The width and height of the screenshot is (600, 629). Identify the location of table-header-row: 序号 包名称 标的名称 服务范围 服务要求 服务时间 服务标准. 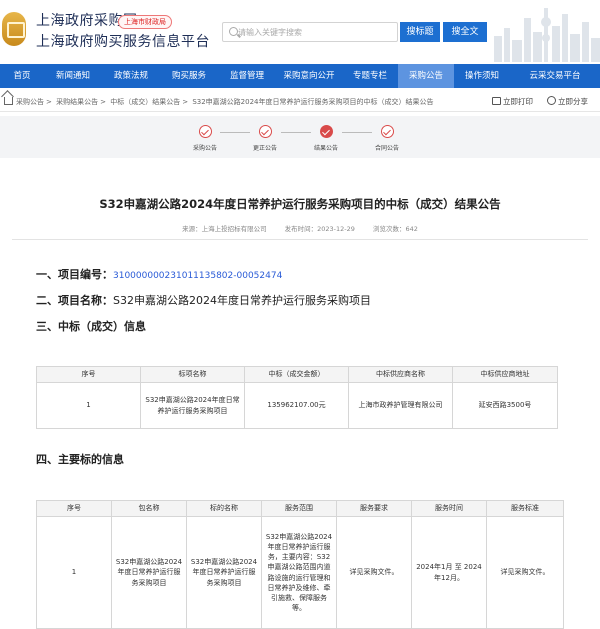
(300, 508).